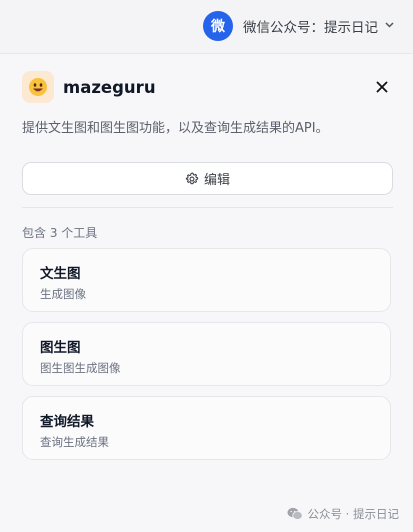  What do you see at coordinates (60, 233) in the screenshot?
I see `tool-count: 包含 3 个工具` at bounding box center [60, 233].